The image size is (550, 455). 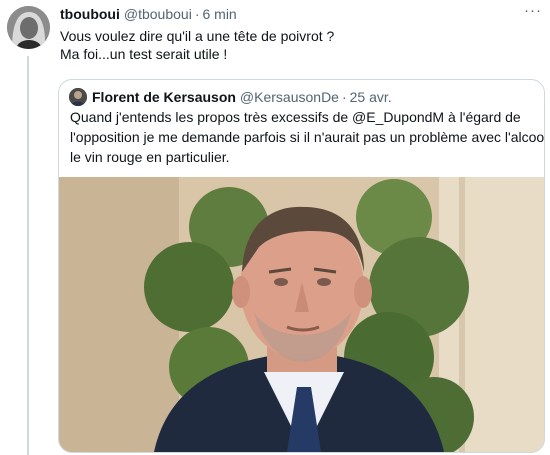 What do you see at coordinates (90, 14) in the screenshot?
I see `author-name: tbouboui` at bounding box center [90, 14].